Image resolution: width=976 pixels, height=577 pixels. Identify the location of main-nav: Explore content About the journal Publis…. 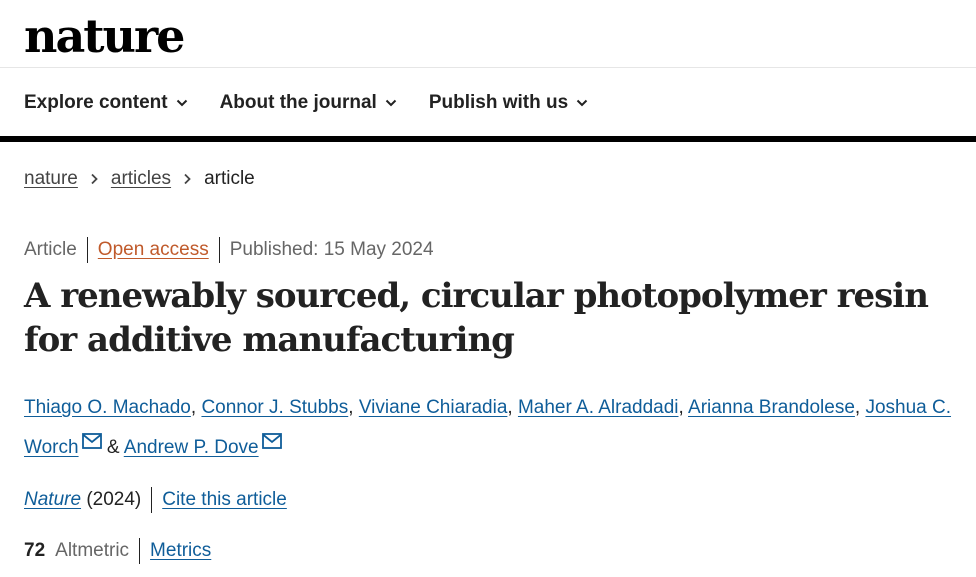
(322, 103).